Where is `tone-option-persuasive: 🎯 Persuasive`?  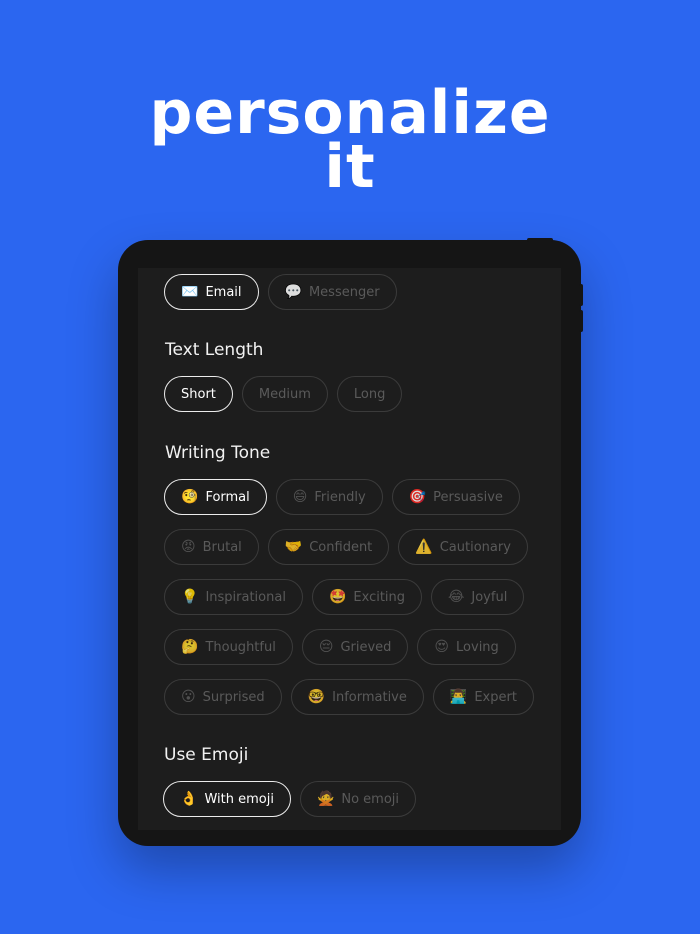 tone-option-persuasive: 🎯 Persuasive is located at coordinates (455, 497).